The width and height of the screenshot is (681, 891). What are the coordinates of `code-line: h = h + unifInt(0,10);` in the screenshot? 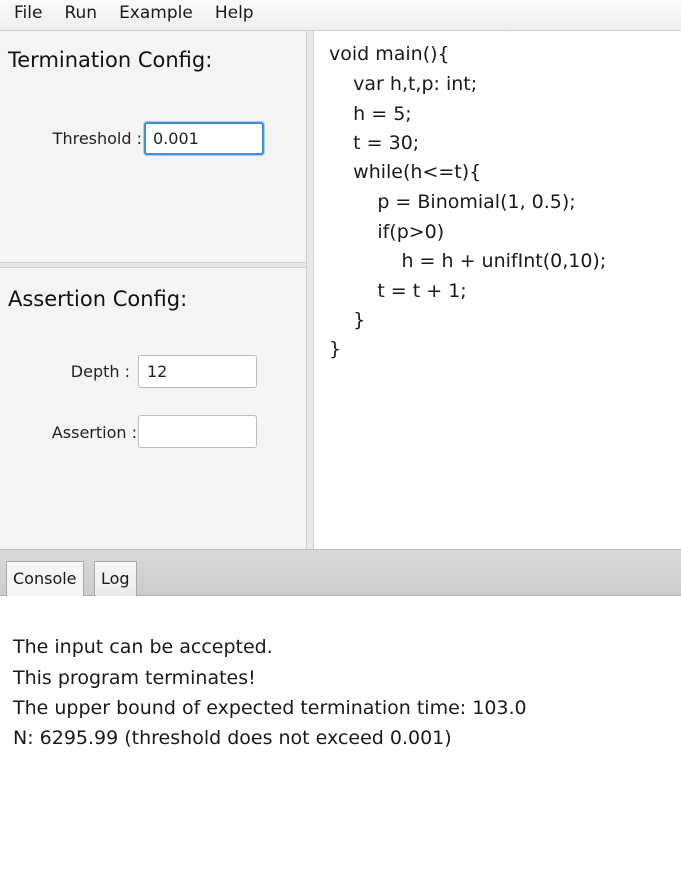 It's located at (468, 261).